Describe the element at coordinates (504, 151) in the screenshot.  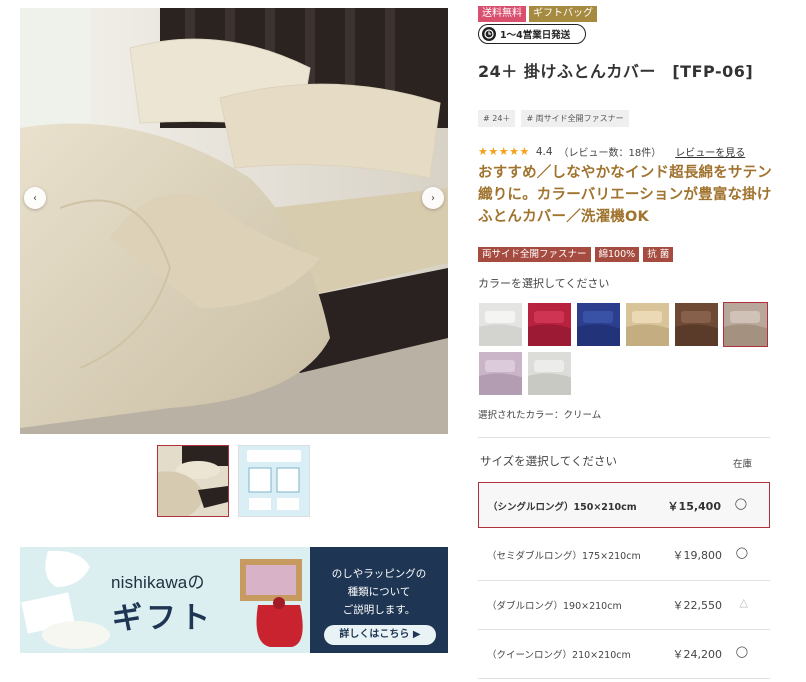
I see `star-rating-icon: ★★★★★` at that location.